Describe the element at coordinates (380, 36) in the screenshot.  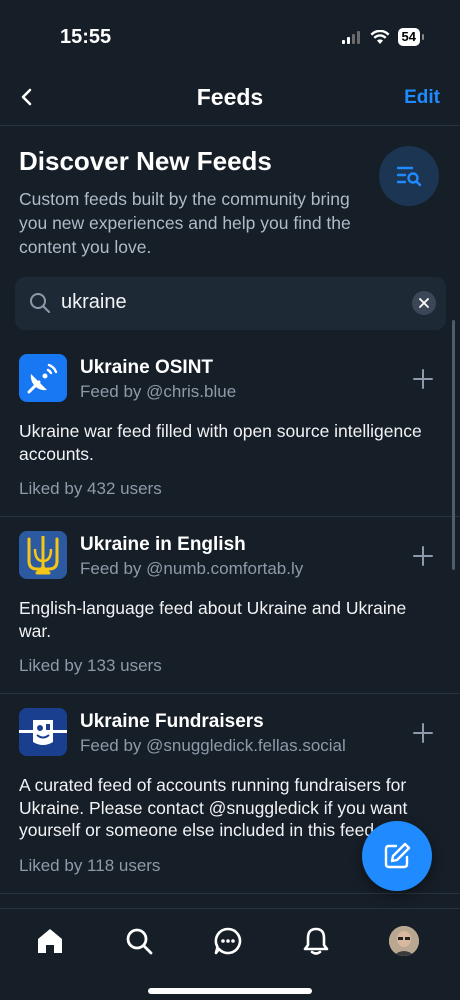
I see `wifi-icon` at that location.